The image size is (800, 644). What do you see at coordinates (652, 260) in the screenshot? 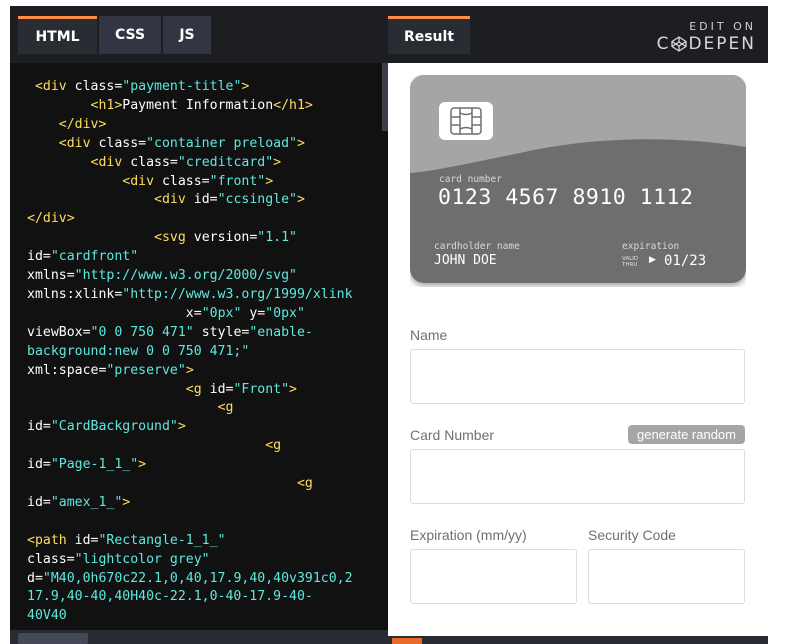
I see `valid-thru-arrow-icon: ▶` at bounding box center [652, 260].